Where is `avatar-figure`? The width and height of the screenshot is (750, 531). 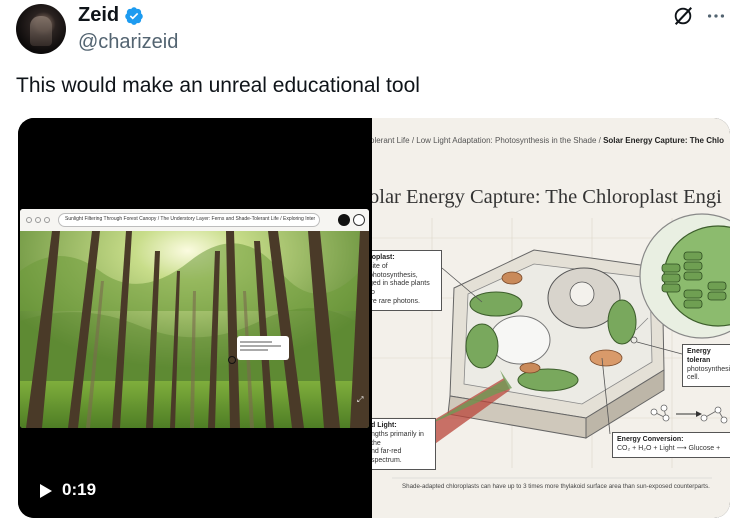
avatar-figure is located at coordinates (41, 31).